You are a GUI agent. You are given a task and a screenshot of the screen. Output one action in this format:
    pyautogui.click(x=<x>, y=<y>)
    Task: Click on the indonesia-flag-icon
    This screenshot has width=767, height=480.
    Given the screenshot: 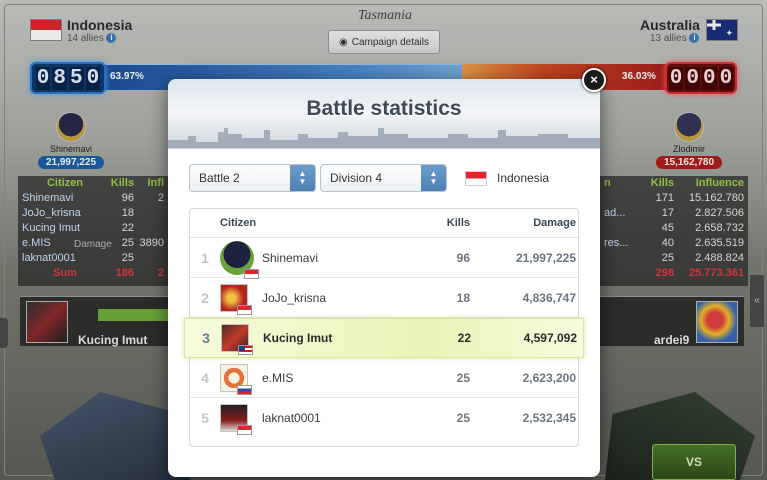 What is the action you would take?
    pyautogui.click(x=476, y=178)
    